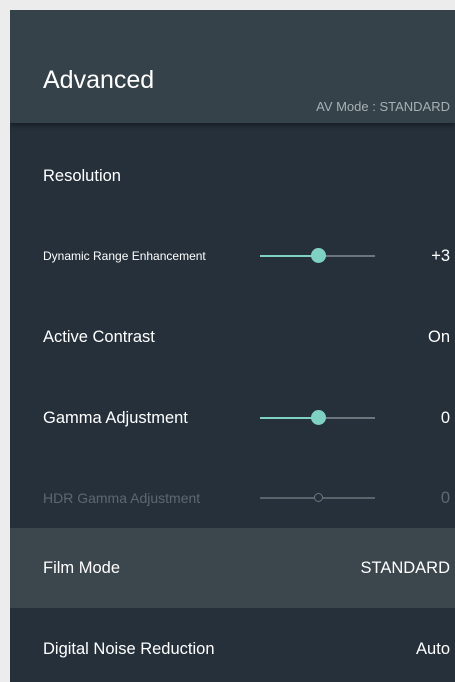 The width and height of the screenshot is (455, 682). Describe the element at coordinates (122, 498) in the screenshot. I see `menu-item-label: HDR Gamma Adjustment` at that location.